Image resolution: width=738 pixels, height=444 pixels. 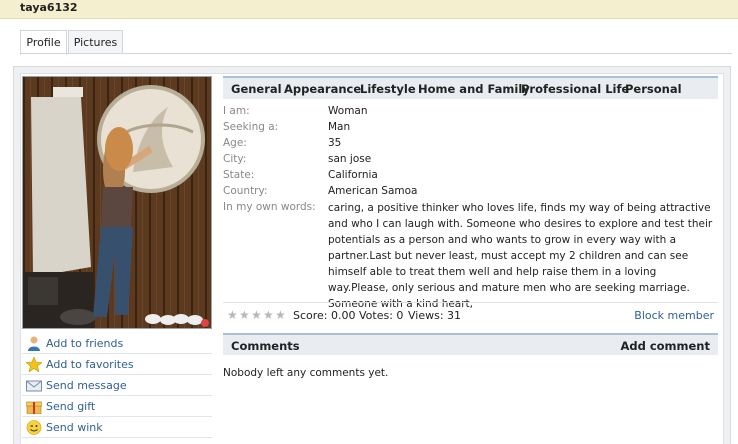 I want to click on send-gift-link: Send gift, so click(x=117, y=406).